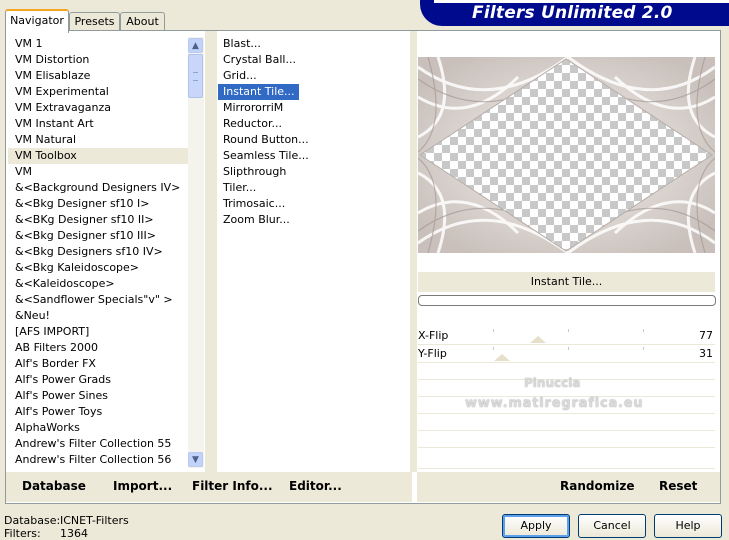 This screenshot has width=729, height=540. Describe the element at coordinates (98, 284) in the screenshot. I see `category-item: &<Kaleidoscope>` at that location.